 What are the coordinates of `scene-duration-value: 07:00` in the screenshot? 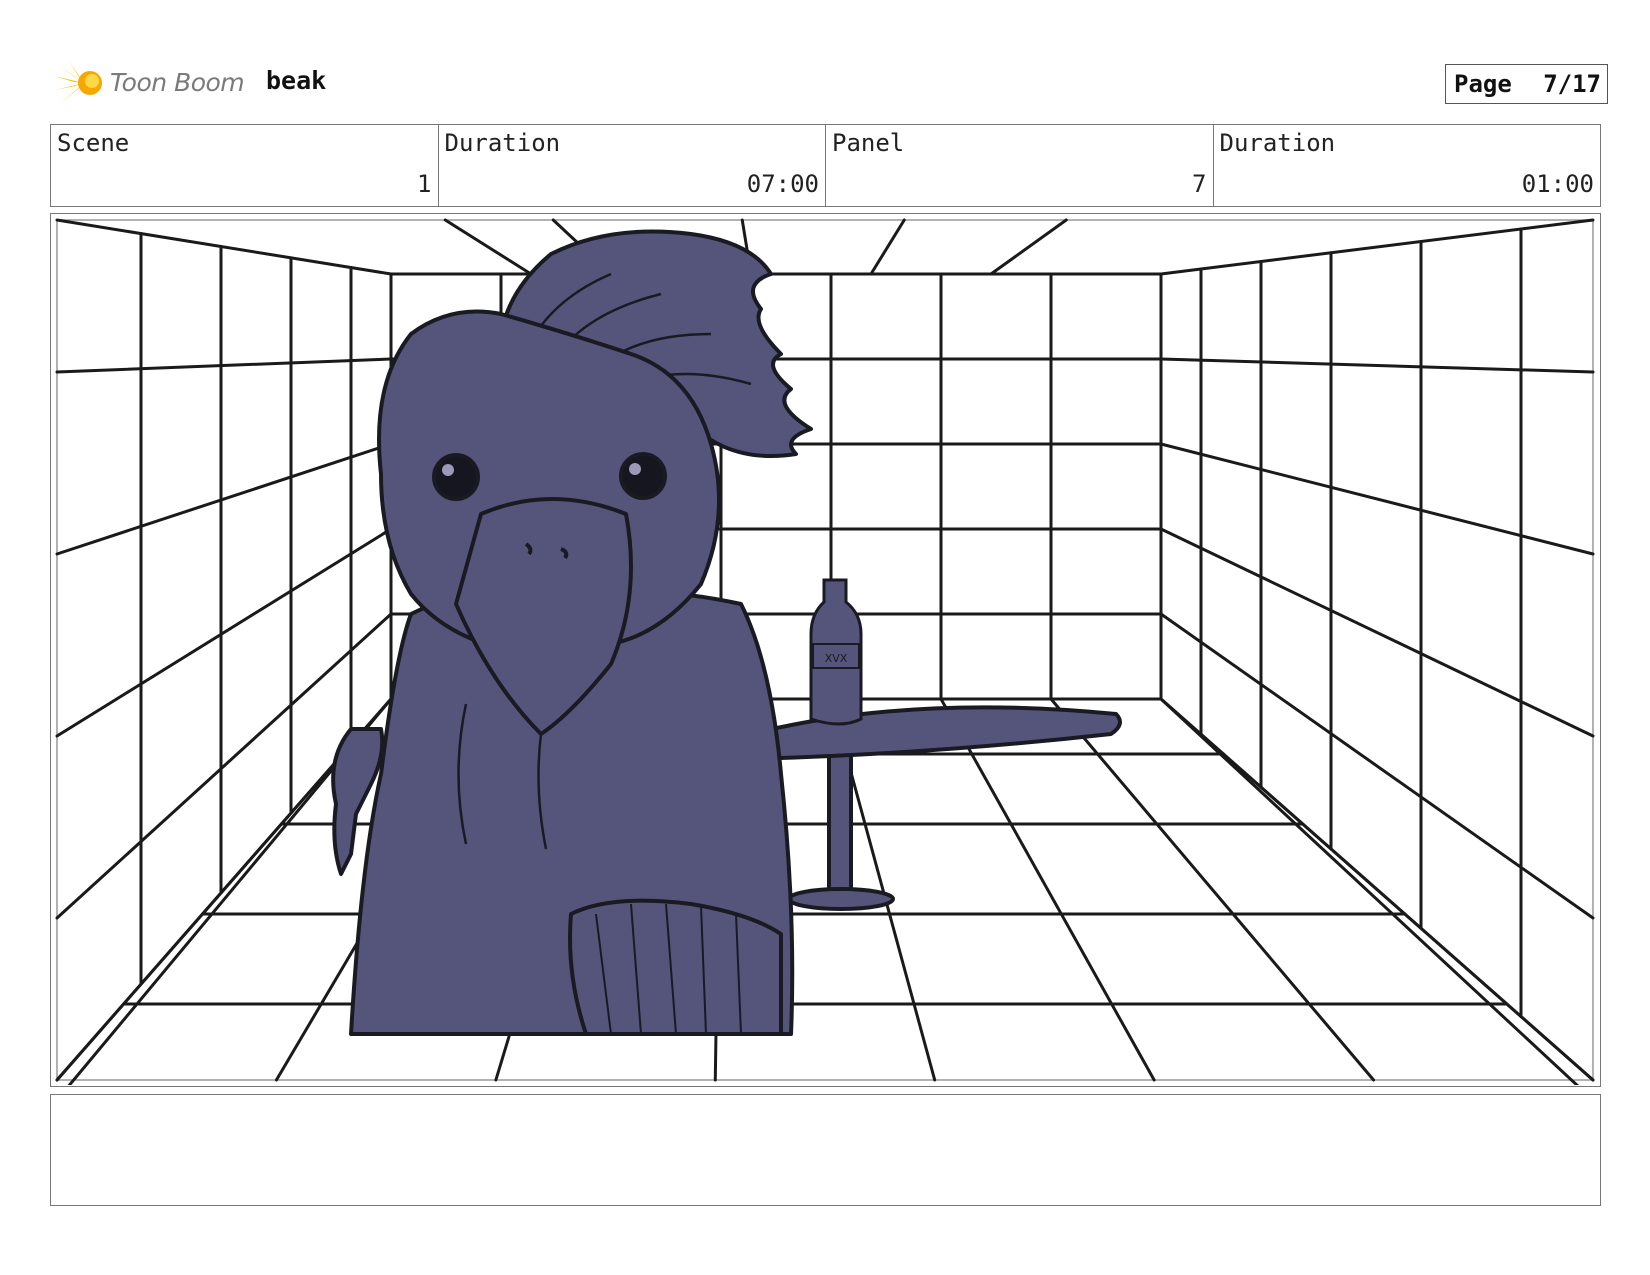 It's located at (782, 184).